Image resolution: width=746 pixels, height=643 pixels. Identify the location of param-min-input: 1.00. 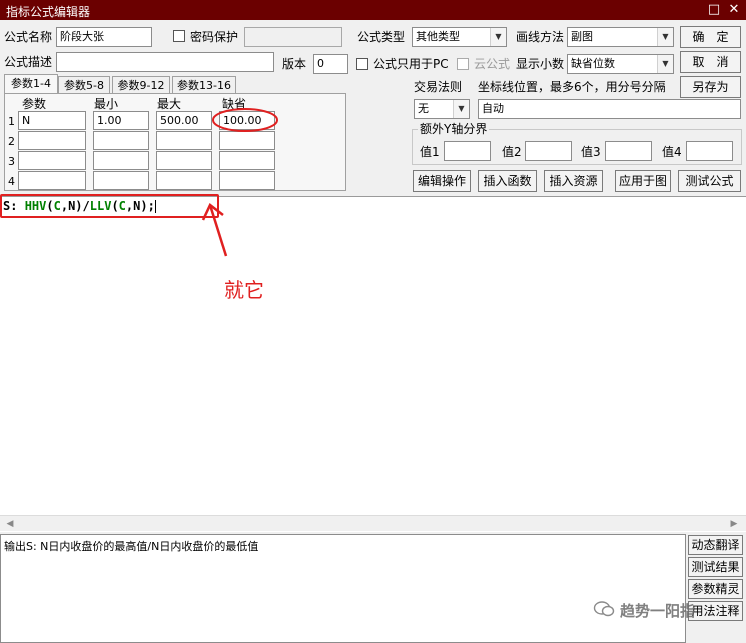
(121, 120).